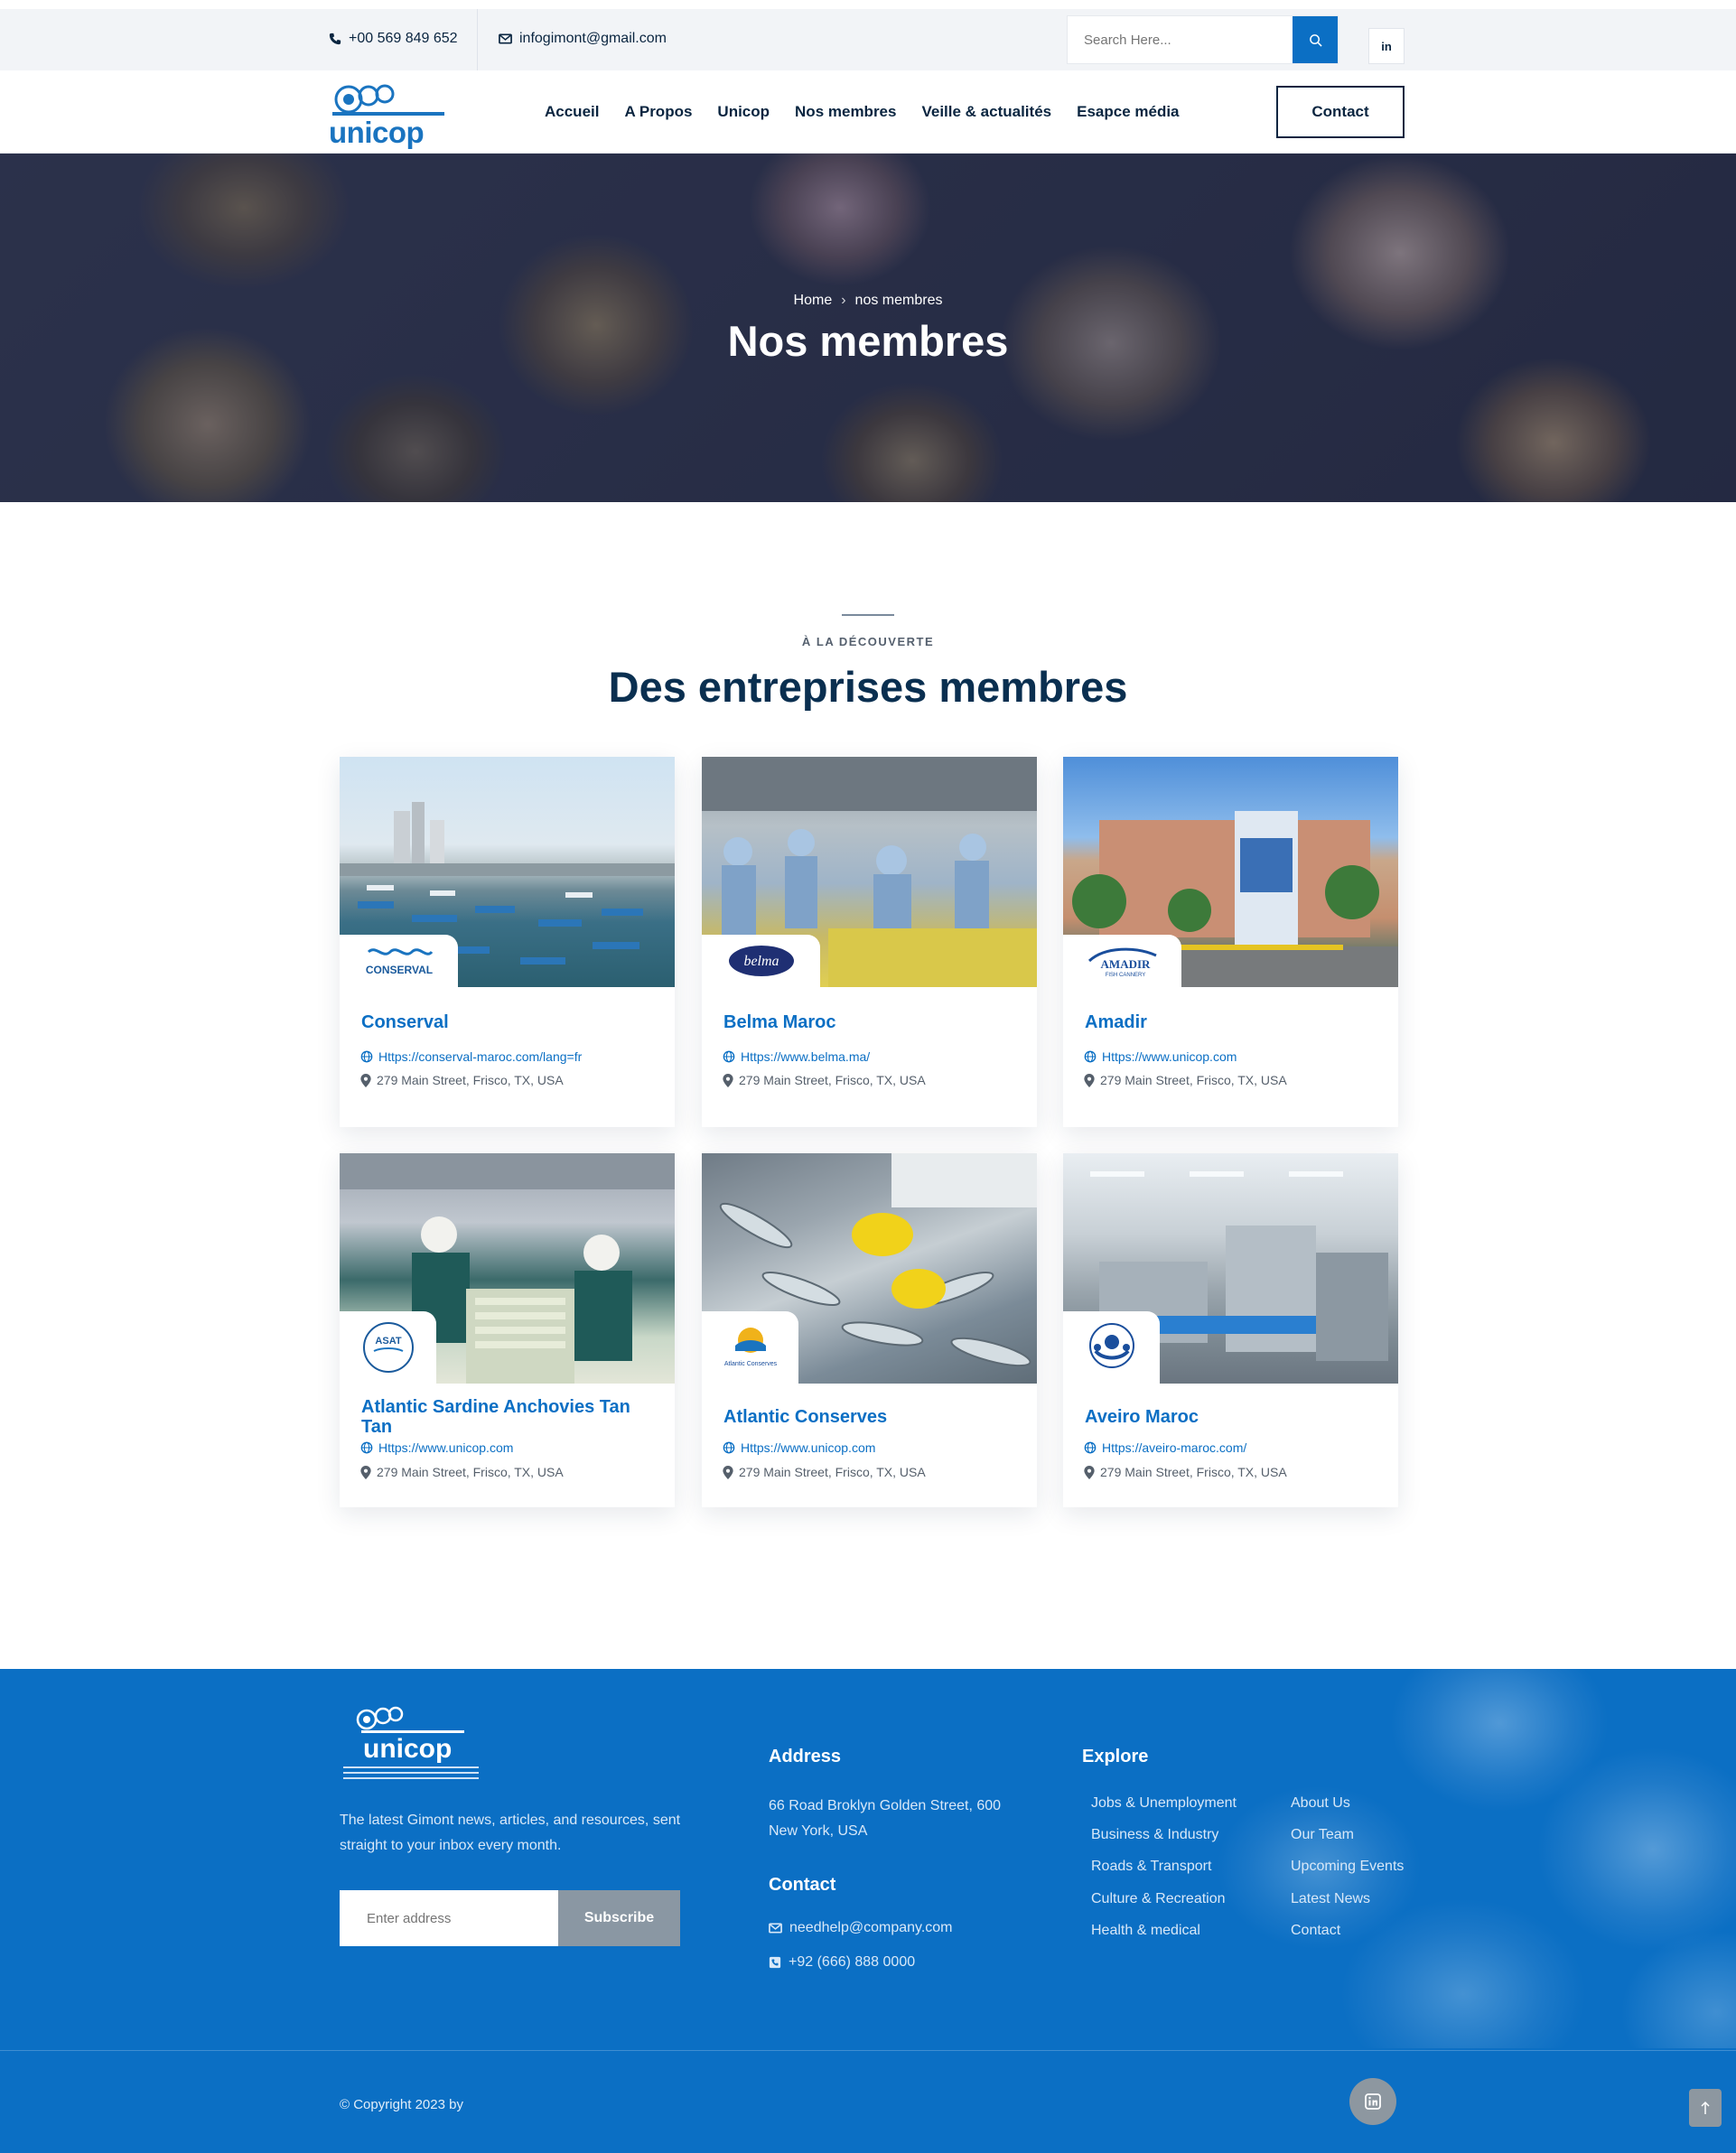 The width and height of the screenshot is (1736, 2153). What do you see at coordinates (388, 100) in the screenshot?
I see `logo-mark-icon` at bounding box center [388, 100].